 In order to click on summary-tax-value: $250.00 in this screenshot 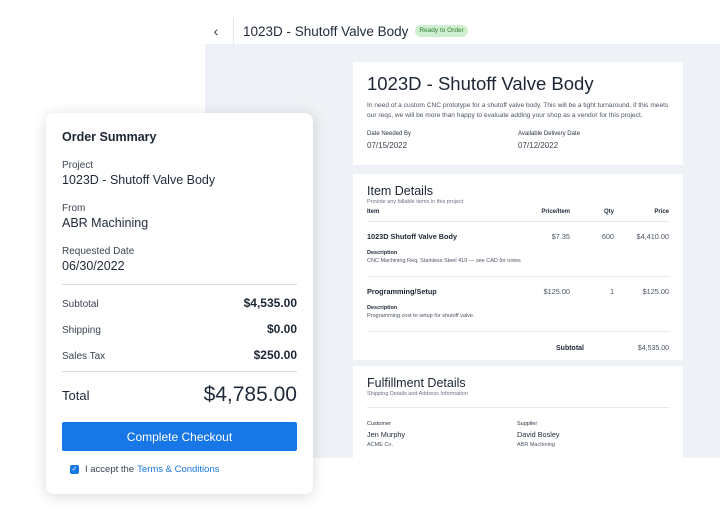, I will do `click(275, 355)`.